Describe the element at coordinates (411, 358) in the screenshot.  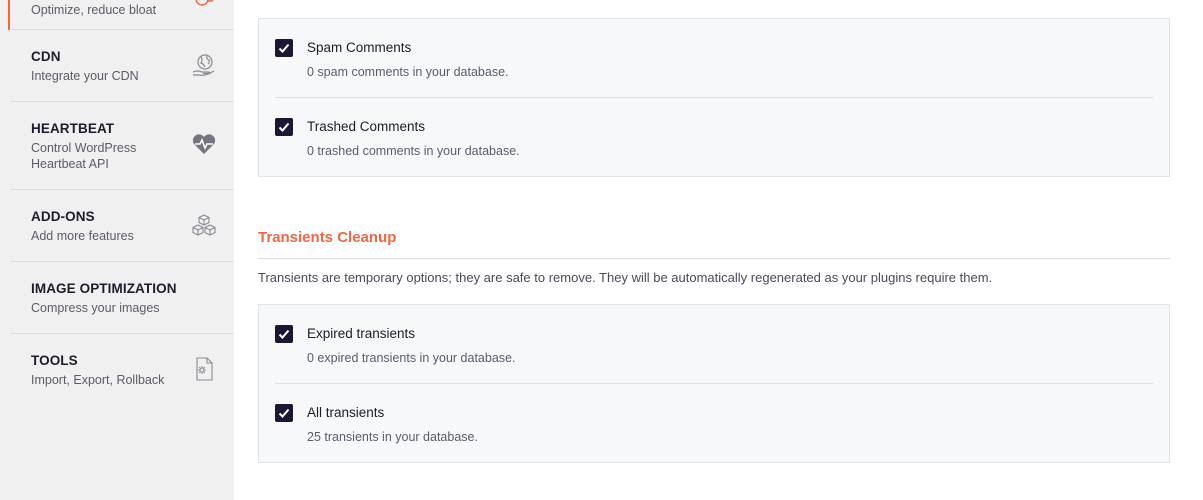
I see `option-detail: 0 expired transients in your database.` at that location.